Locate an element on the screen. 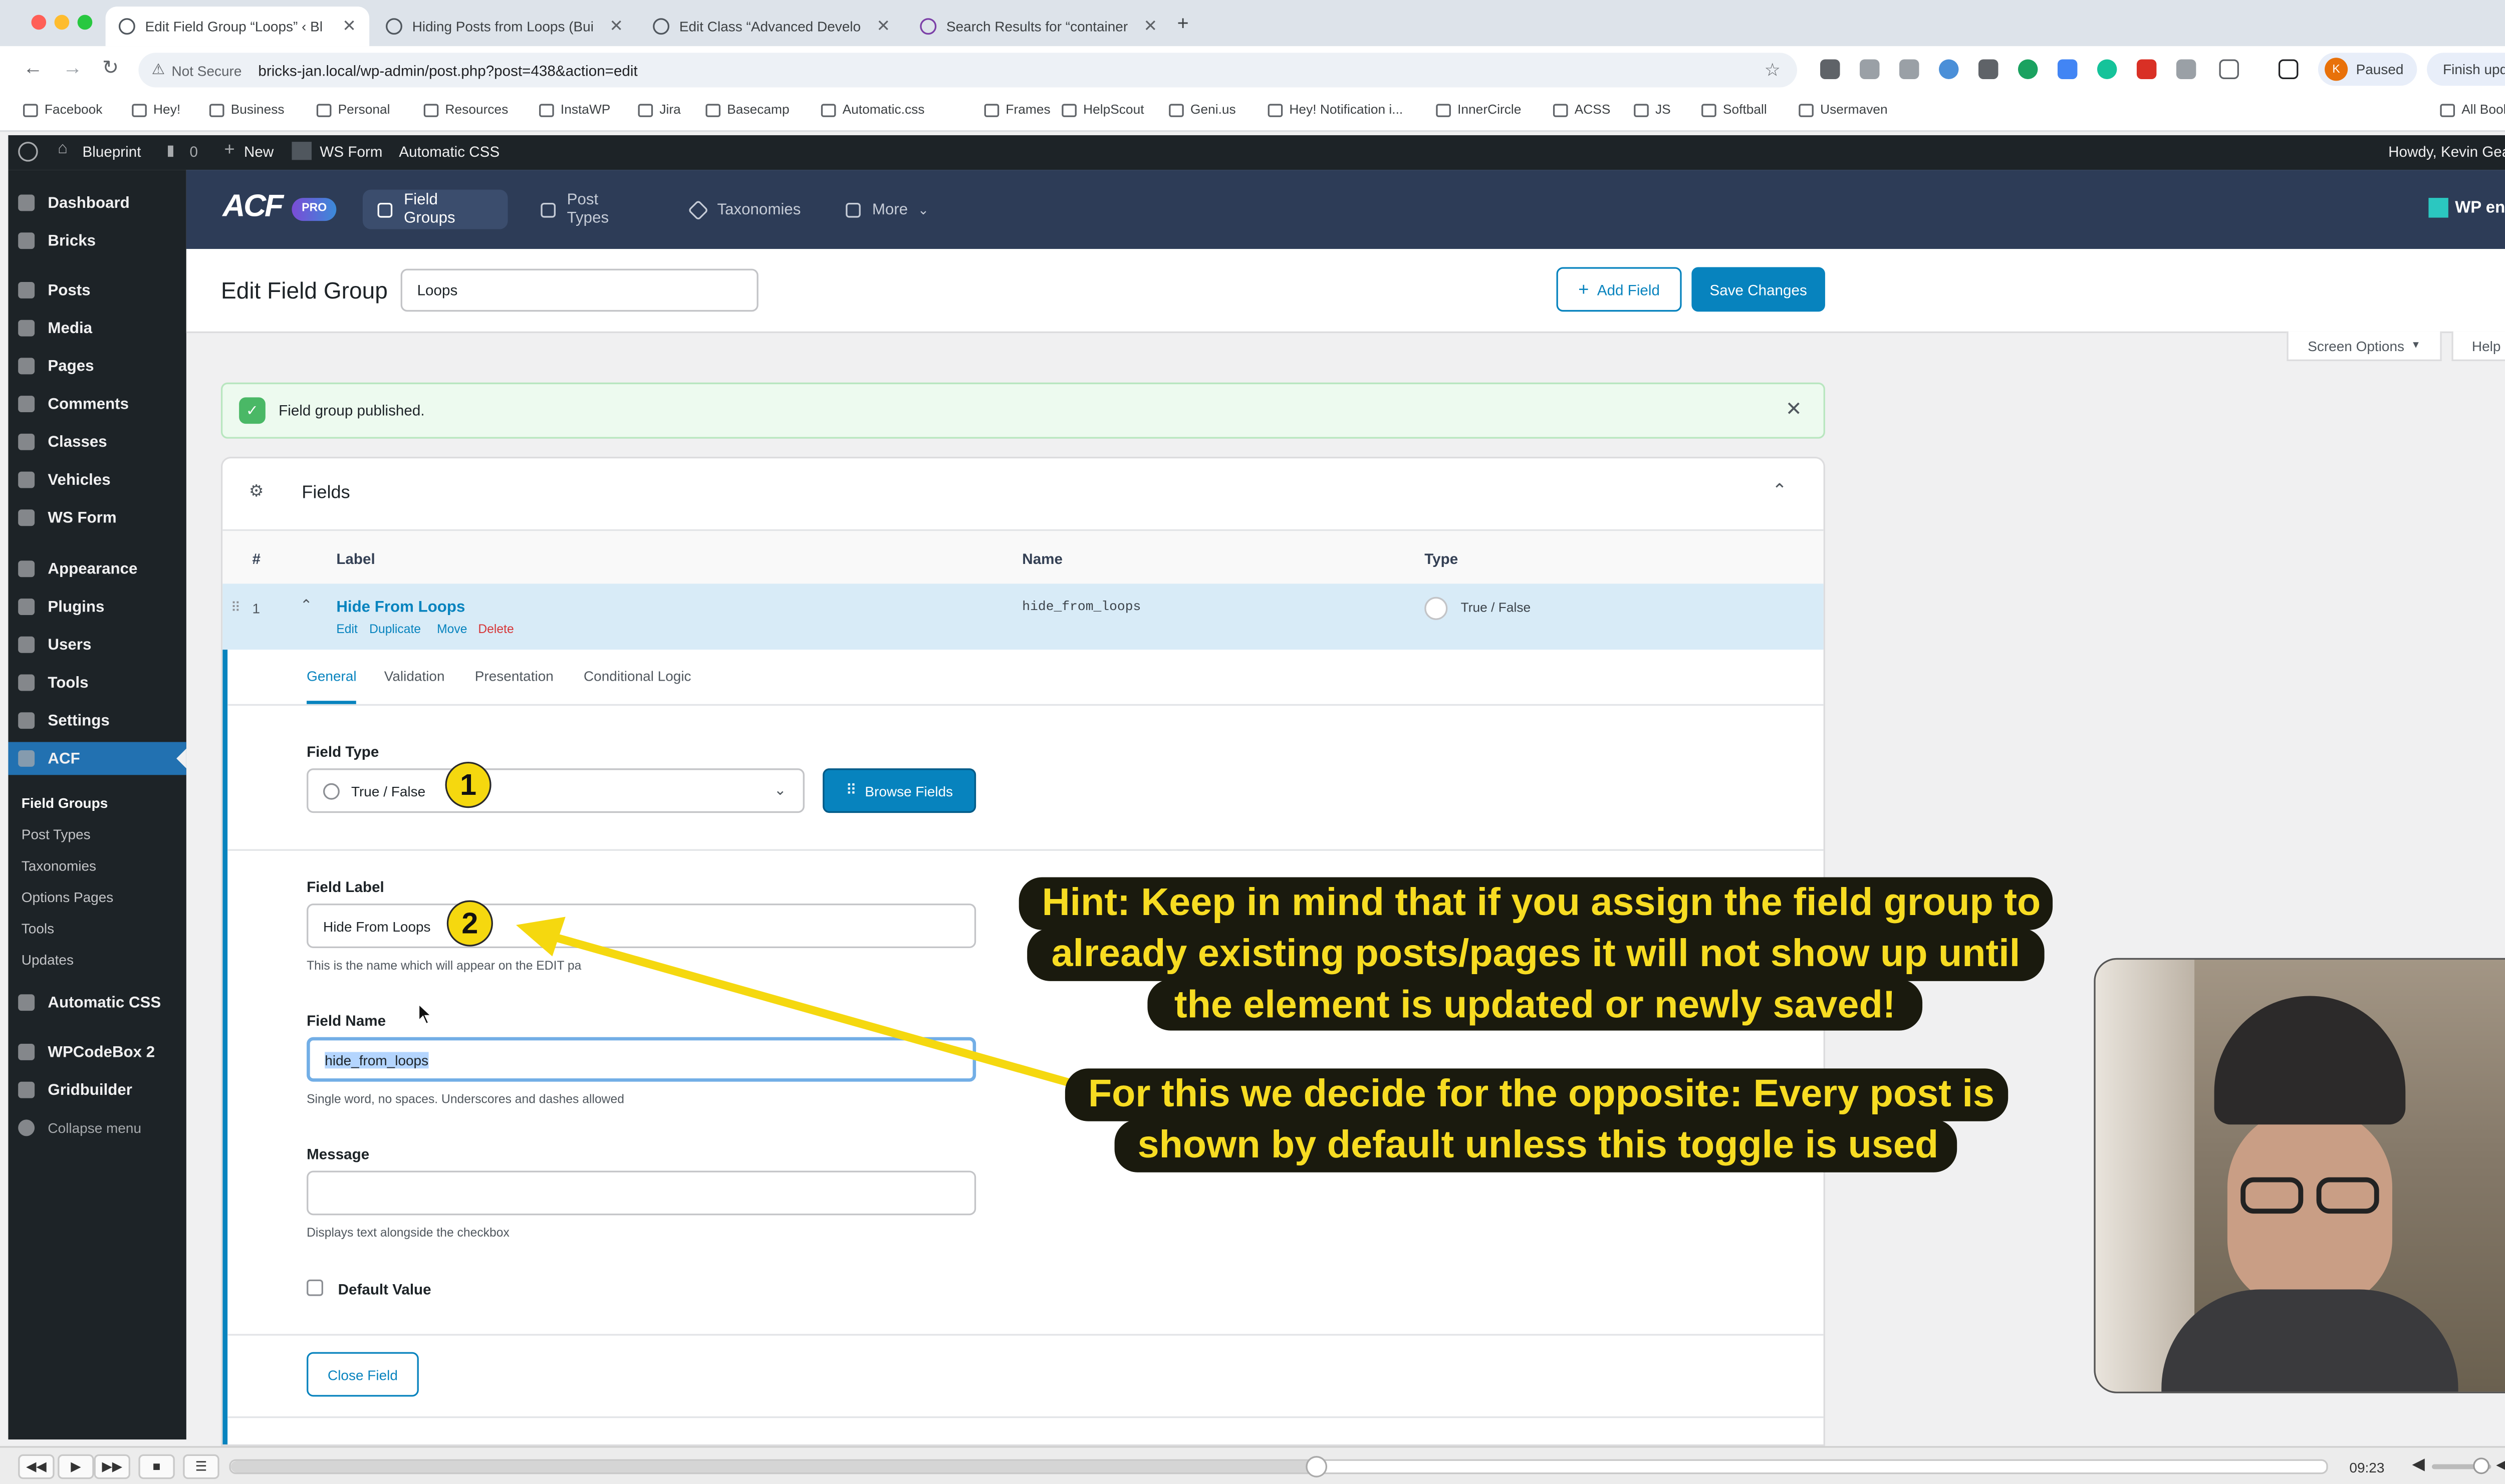  site-name-link: Blueprint is located at coordinates (112, 152).